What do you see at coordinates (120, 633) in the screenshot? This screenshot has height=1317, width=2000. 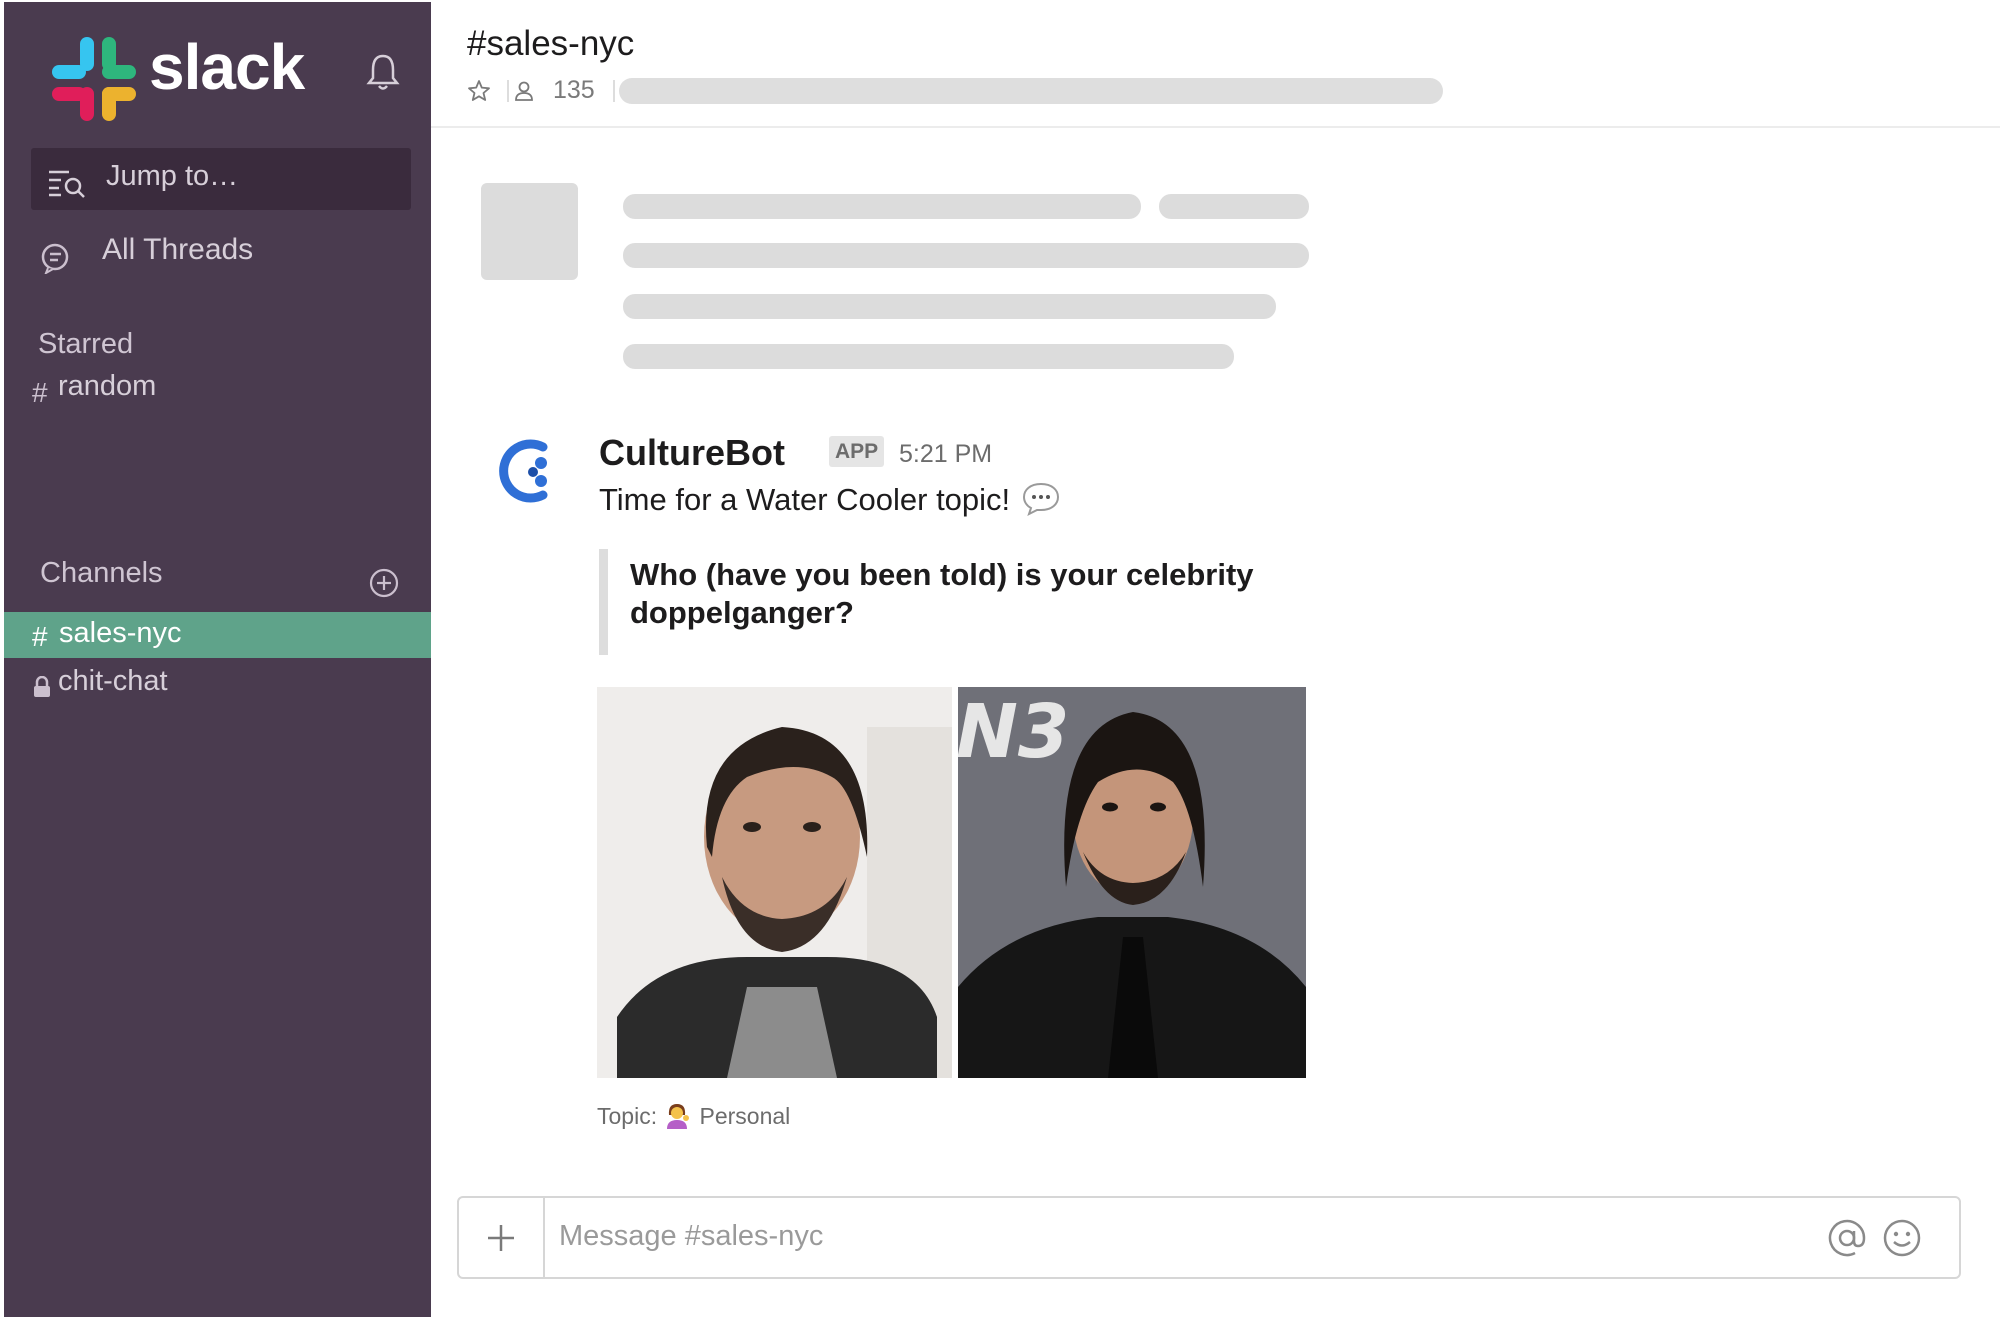 I see `sidebar-item-label: sales-nyc` at bounding box center [120, 633].